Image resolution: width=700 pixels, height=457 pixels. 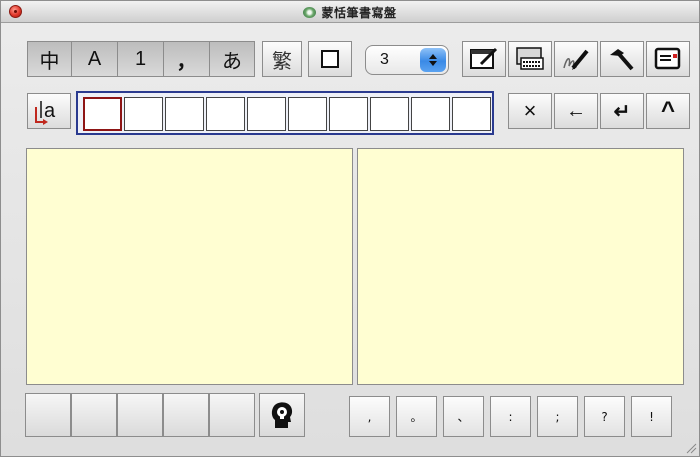 I want to click on up-button: ^, so click(x=668, y=111).